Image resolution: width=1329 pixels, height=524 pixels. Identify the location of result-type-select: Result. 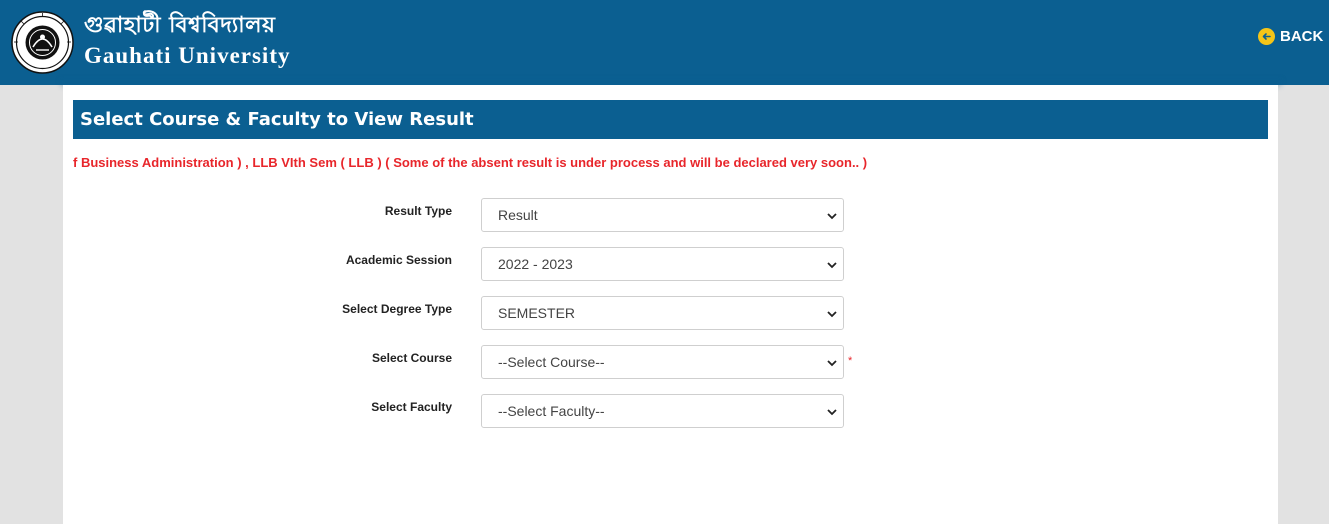
(662, 215).